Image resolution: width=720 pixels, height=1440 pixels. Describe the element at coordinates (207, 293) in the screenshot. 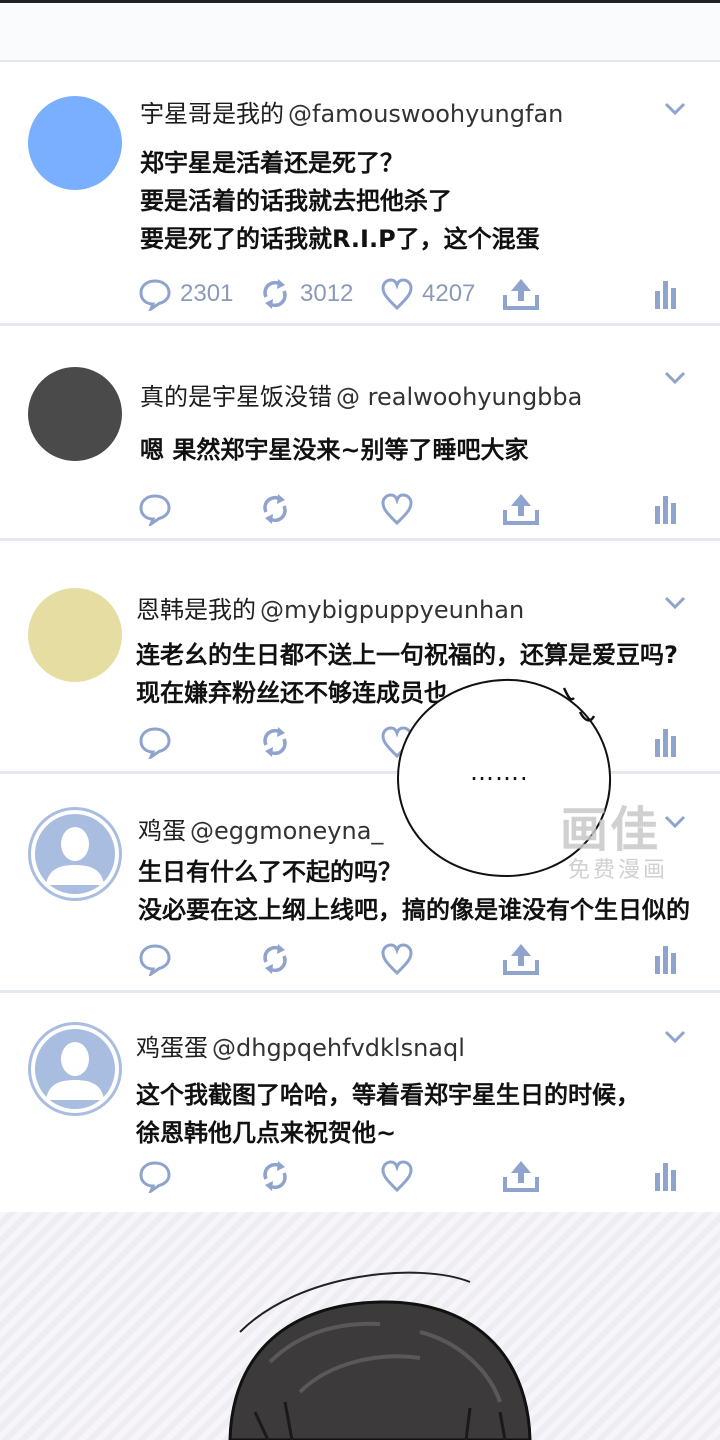

I see `reply-count: 2301` at that location.